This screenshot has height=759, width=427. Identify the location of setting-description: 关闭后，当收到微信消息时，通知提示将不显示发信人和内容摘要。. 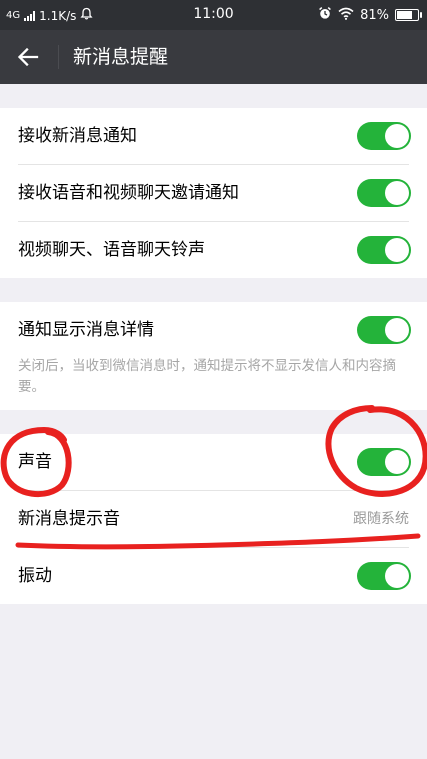
(207, 376).